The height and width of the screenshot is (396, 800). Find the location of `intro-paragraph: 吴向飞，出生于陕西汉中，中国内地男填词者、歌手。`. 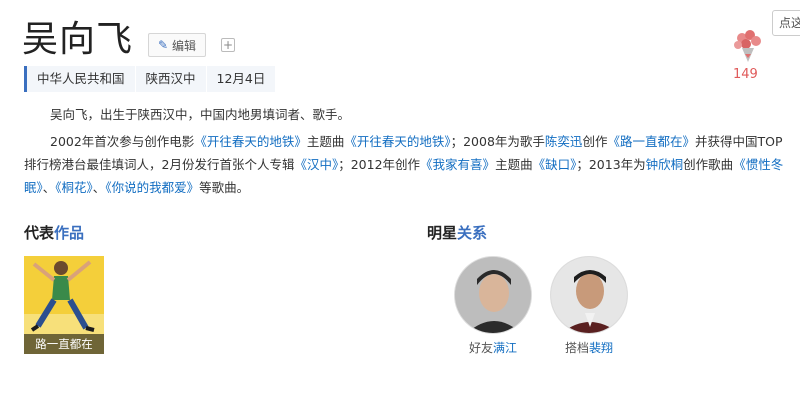

intro-paragraph: 吴向飞，出生于陕西汉中，中国内地男填词者、歌手。 is located at coordinates (200, 114).